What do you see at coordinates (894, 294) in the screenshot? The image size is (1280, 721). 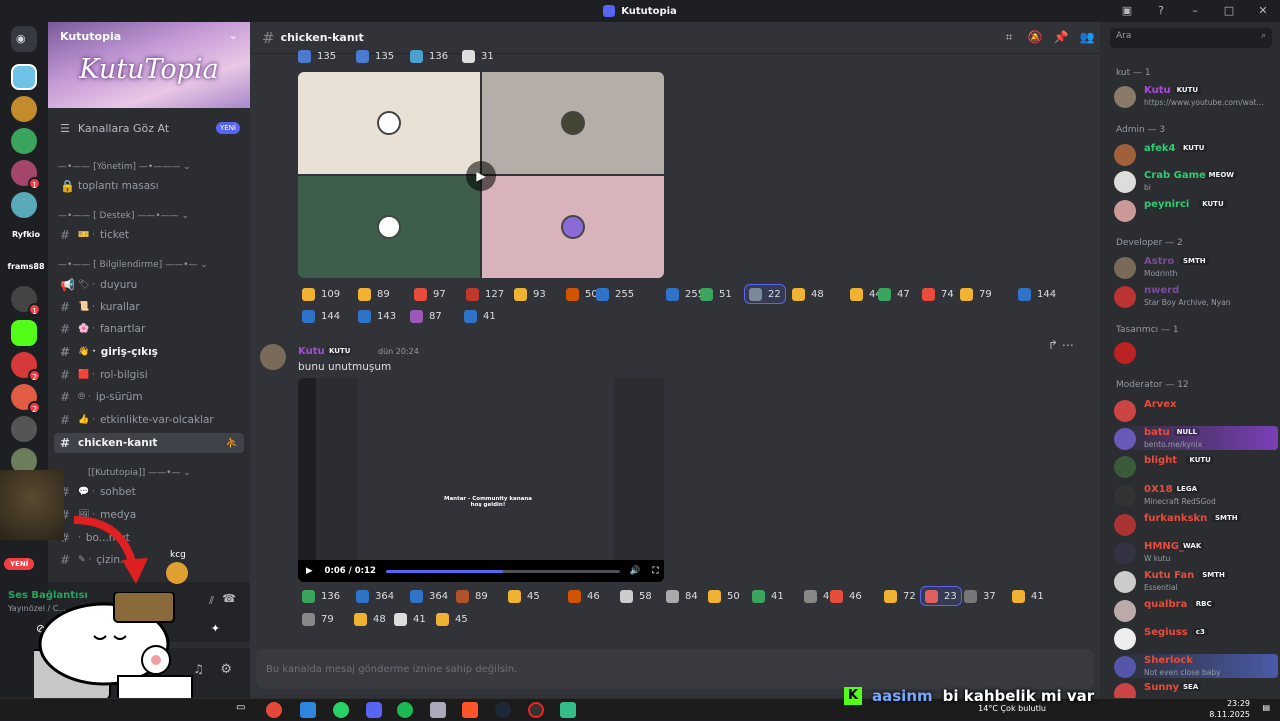 I see `reaction-chip: 47` at bounding box center [894, 294].